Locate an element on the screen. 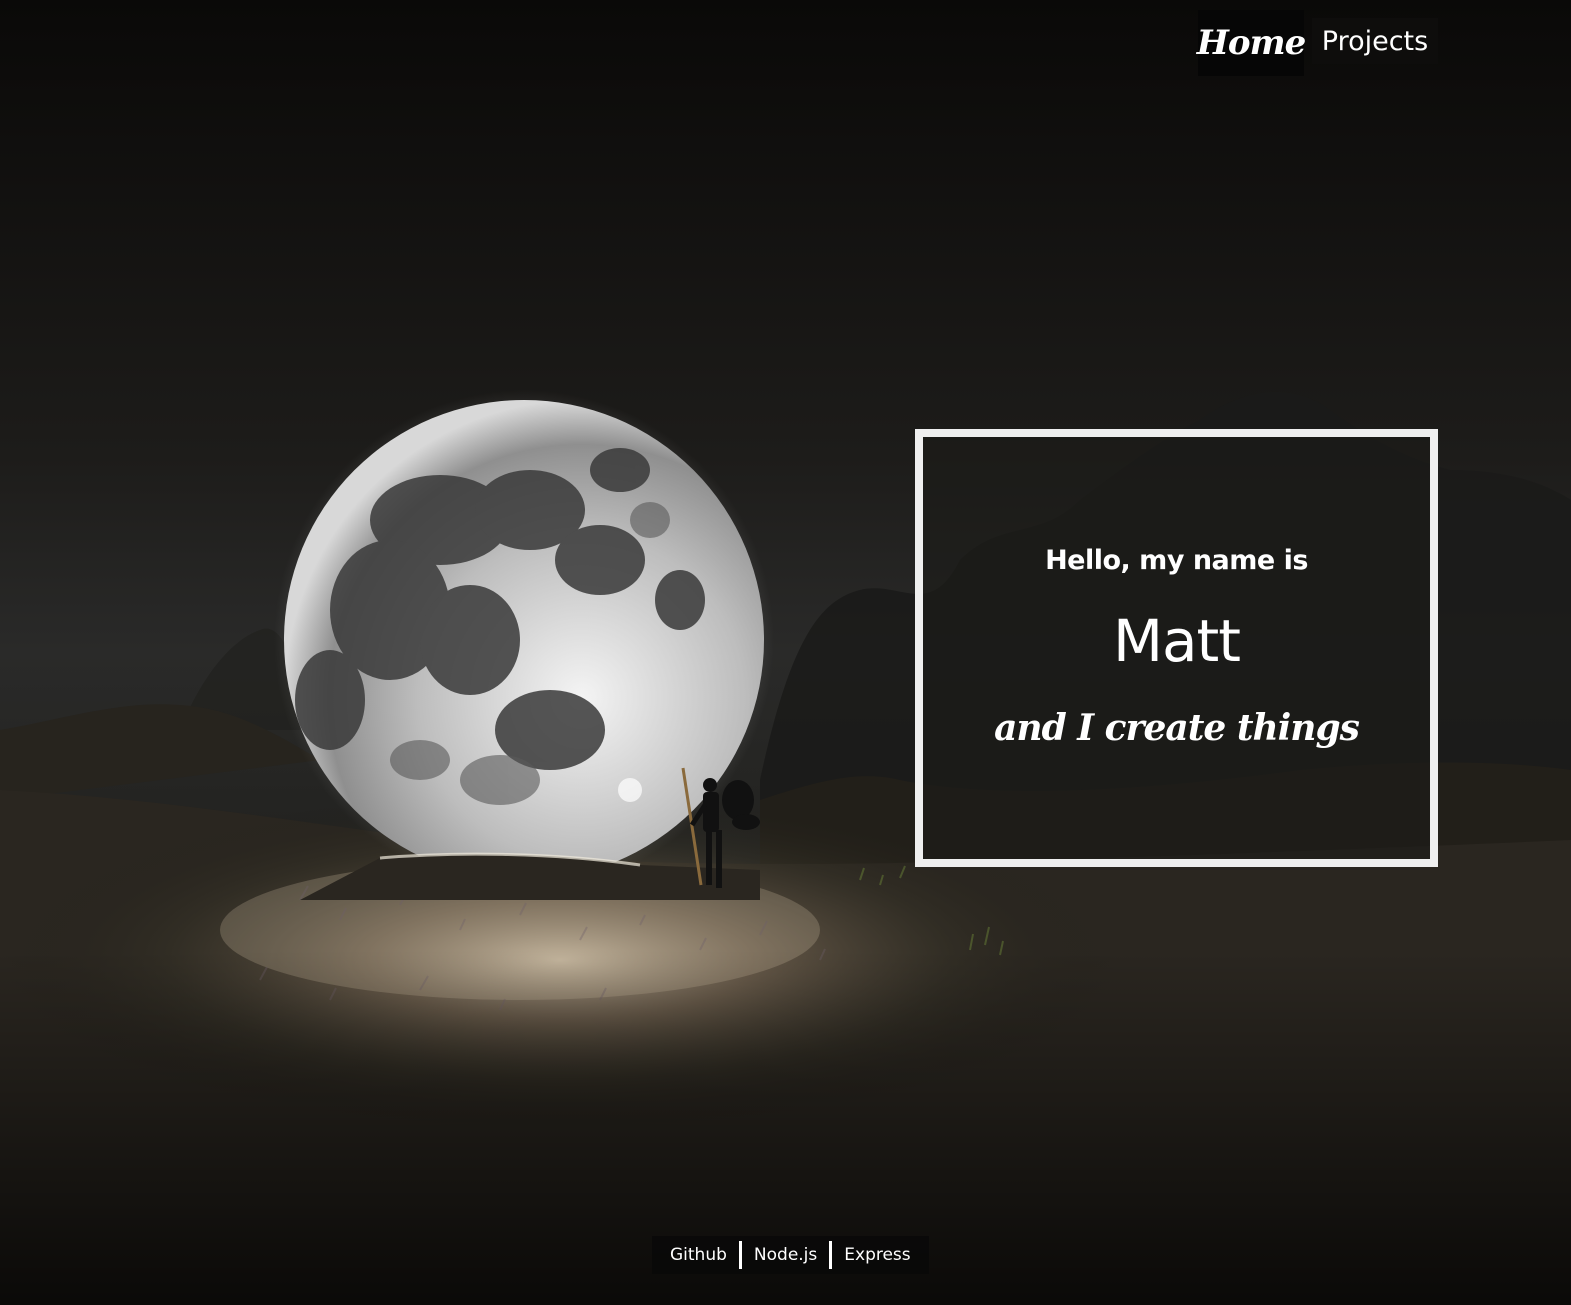 This screenshot has width=1571, height=1305. top-nav: Home Projects is located at coordinates (1317, 43).